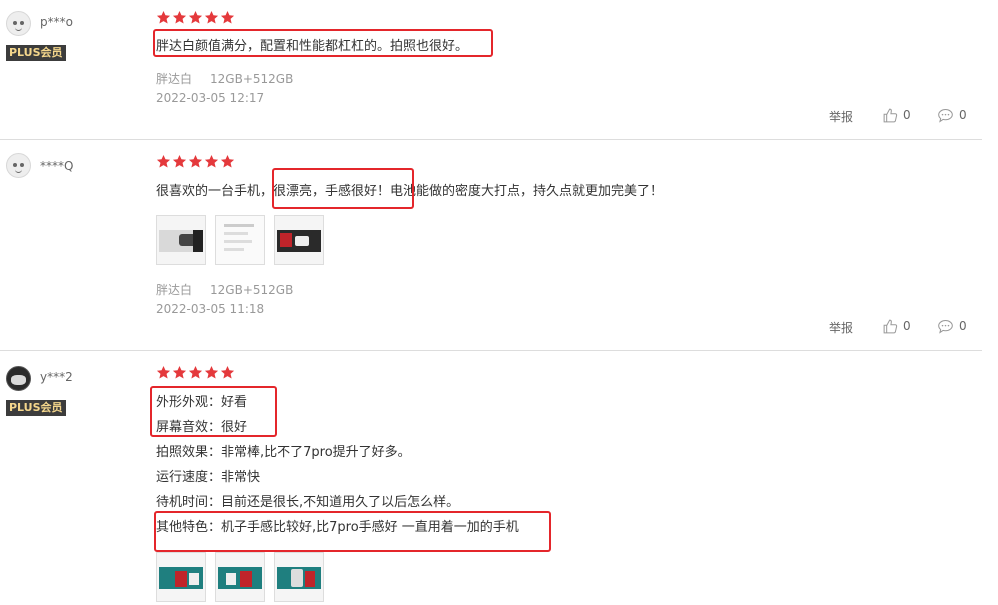 Image resolution: width=998 pixels, height=605 pixels. What do you see at coordinates (181, 240) in the screenshot?
I see `phone-back-image` at bounding box center [181, 240].